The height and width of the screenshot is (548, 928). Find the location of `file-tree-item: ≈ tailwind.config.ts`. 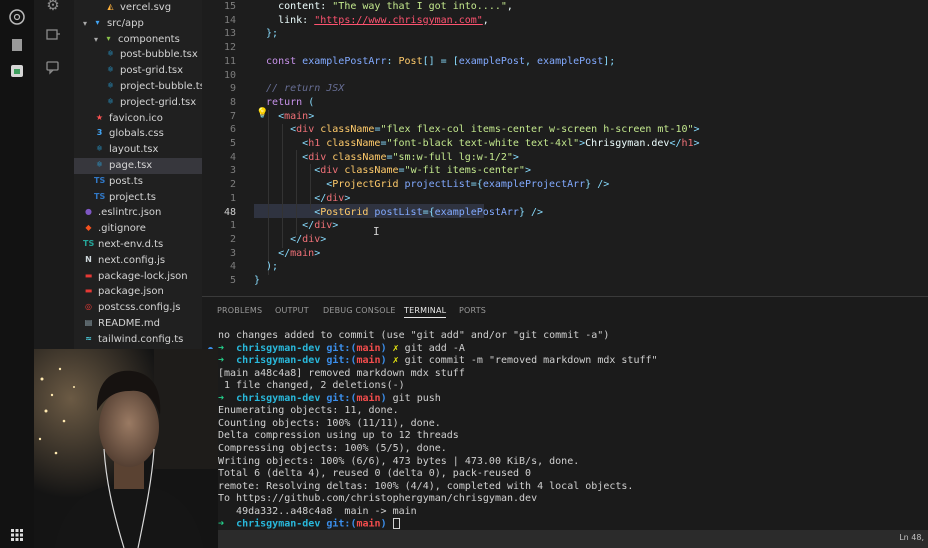

file-tree-item: ≈ tailwind.config.ts is located at coordinates (138, 340).